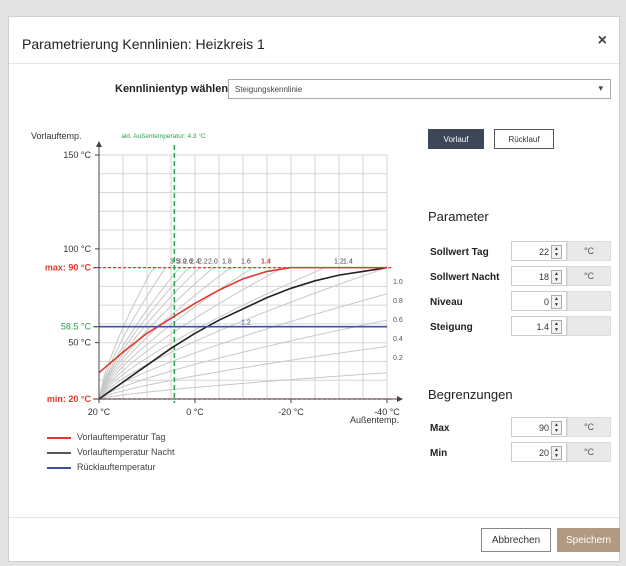  Describe the element at coordinates (589, 427) in the screenshot. I see `max-unit: °C` at that location.